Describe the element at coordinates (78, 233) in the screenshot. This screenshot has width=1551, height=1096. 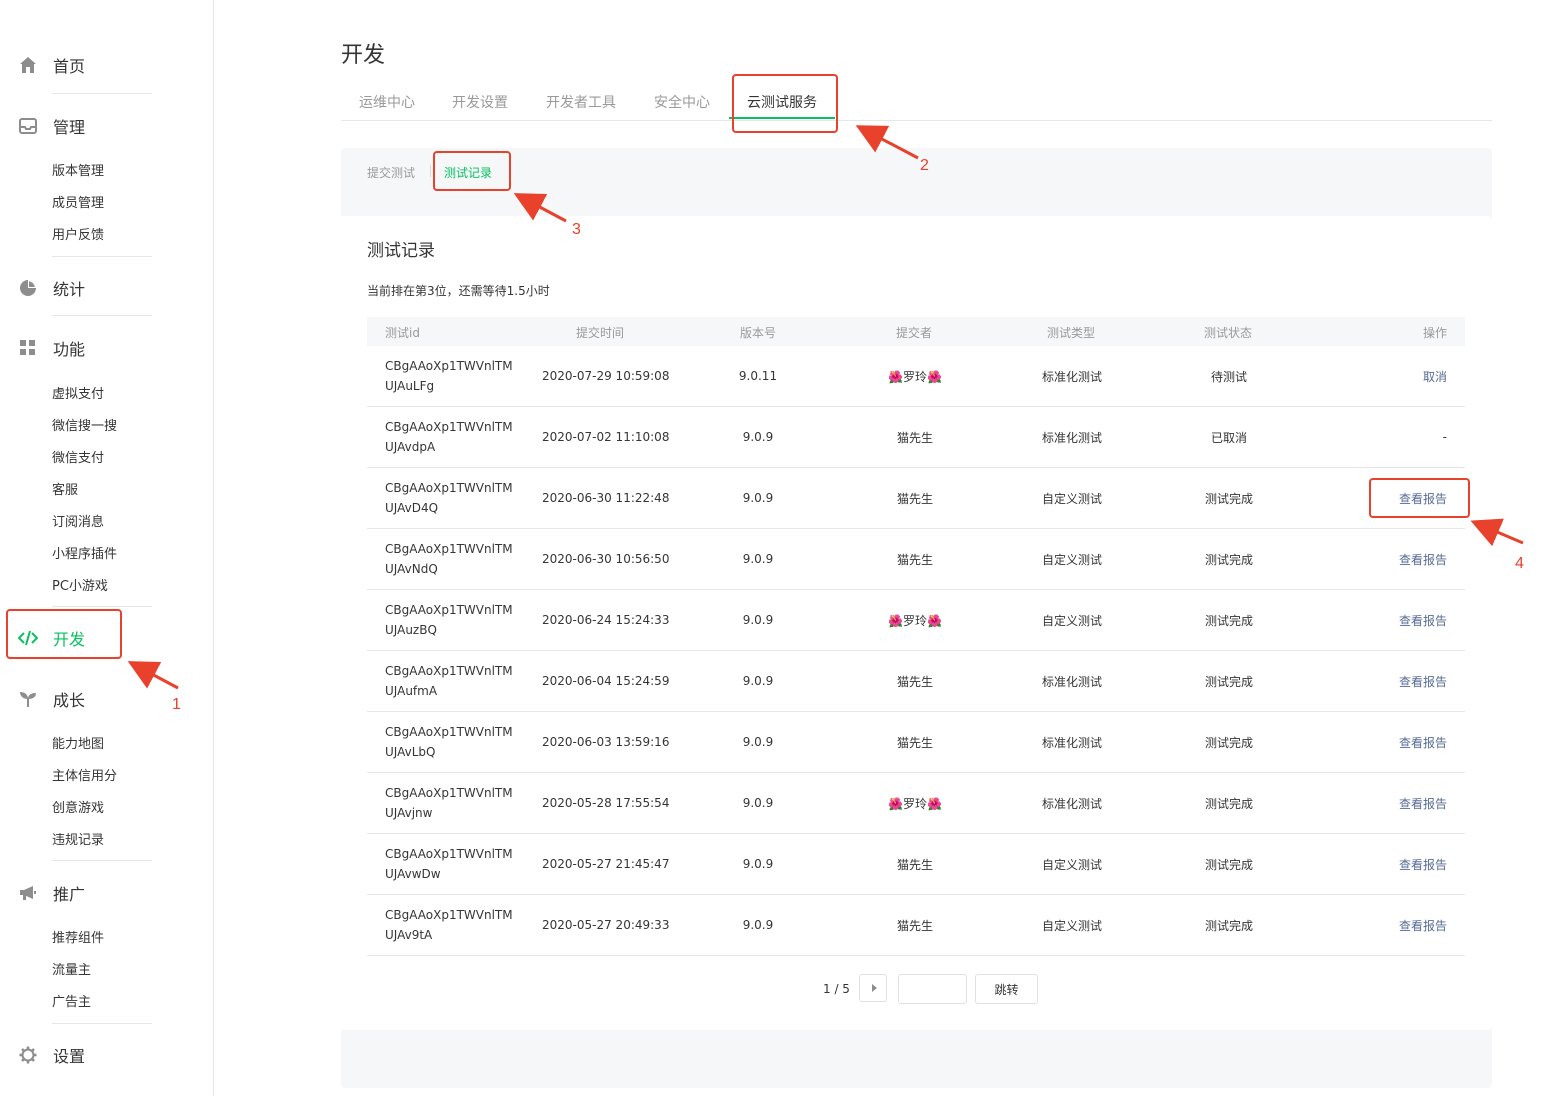
I see `nav-sub-feedback: 用户反馈` at that location.